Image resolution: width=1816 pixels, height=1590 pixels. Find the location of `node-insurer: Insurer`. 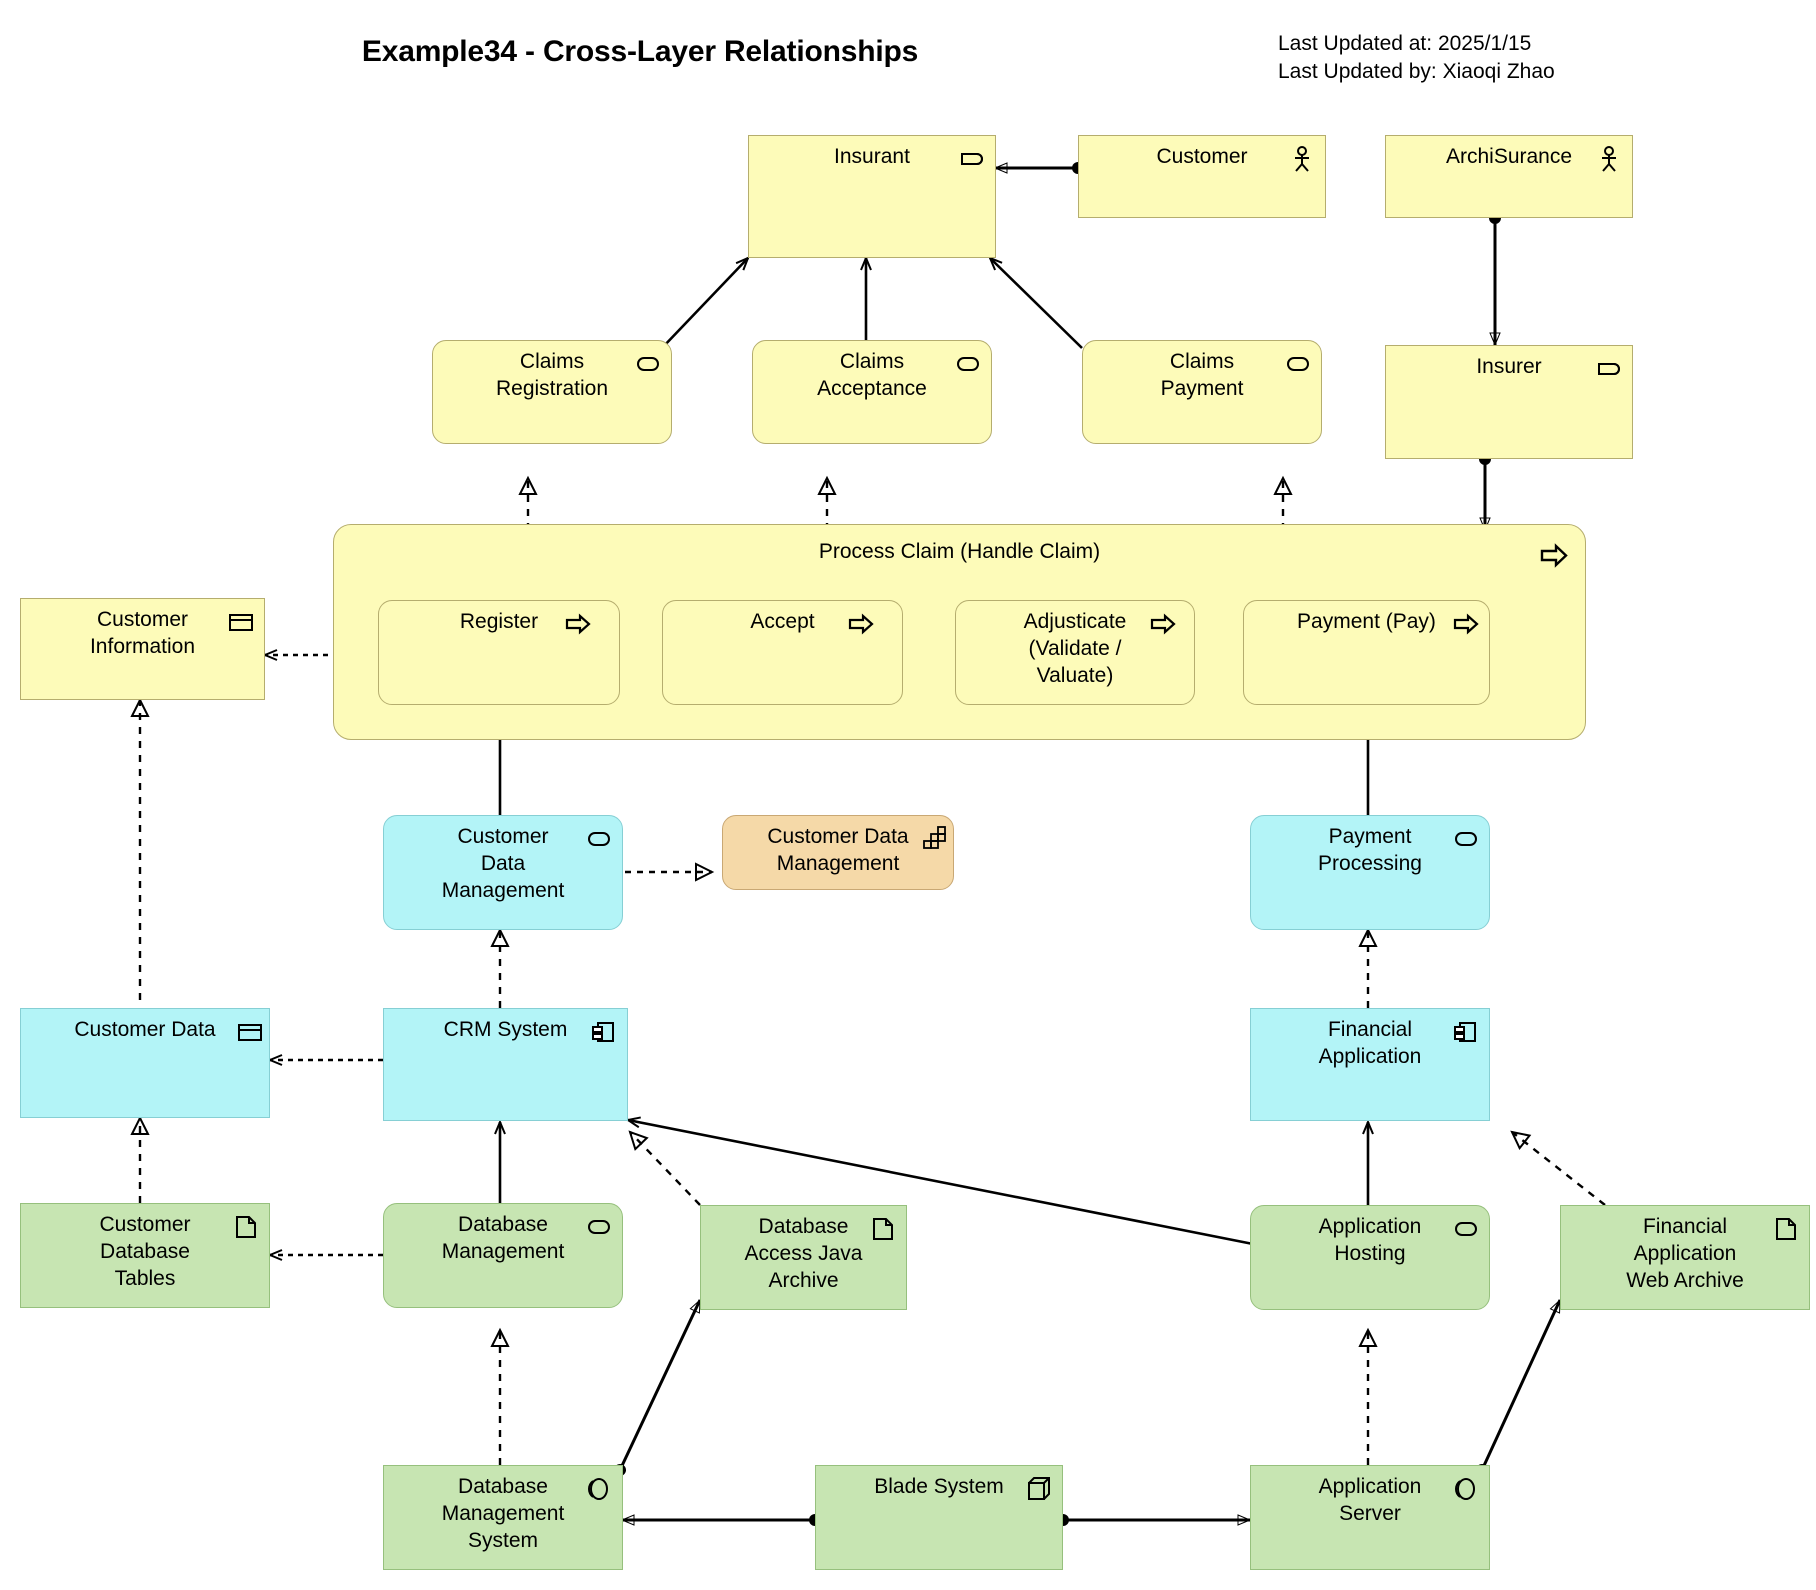

node-insurer: Insurer is located at coordinates (1509, 402).